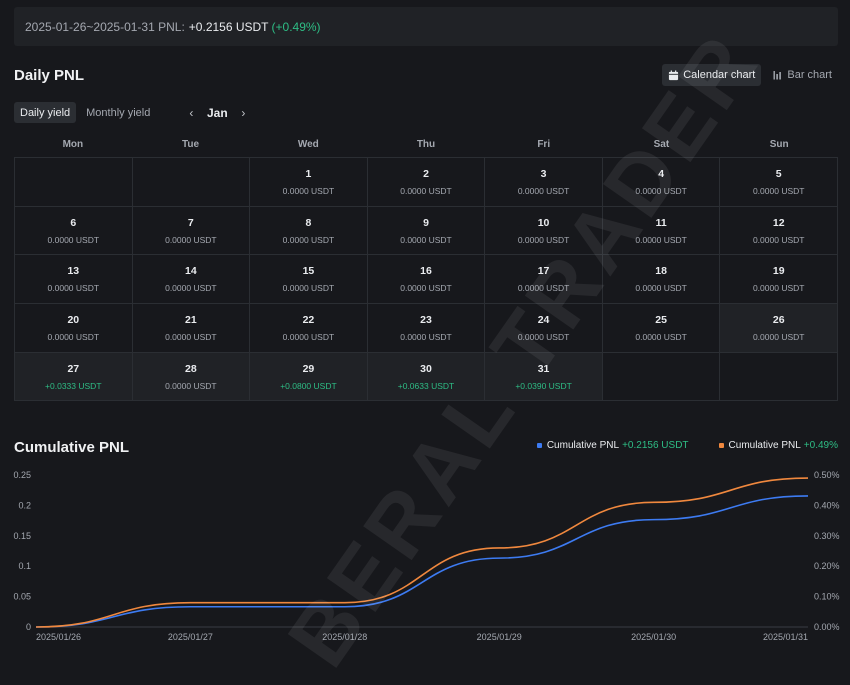 This screenshot has height=685, width=850. Describe the element at coordinates (544, 377) in the screenshot. I see `calendar-day-cell: 31 +0.0390 USDT` at that location.